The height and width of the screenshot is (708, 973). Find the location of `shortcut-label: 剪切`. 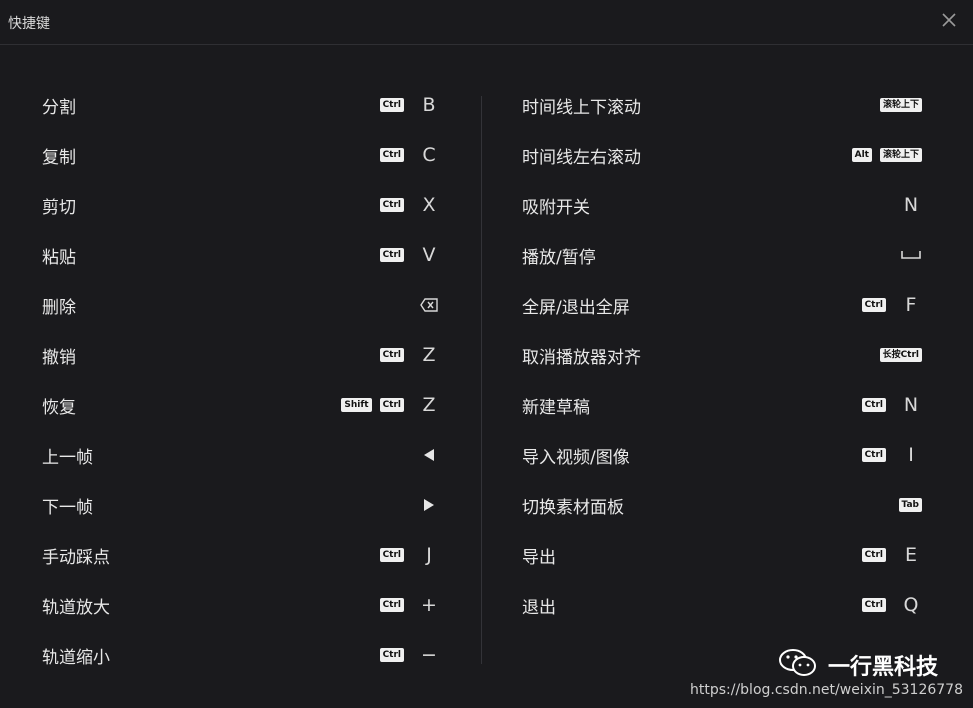

shortcut-label: 剪切 is located at coordinates (59, 207).